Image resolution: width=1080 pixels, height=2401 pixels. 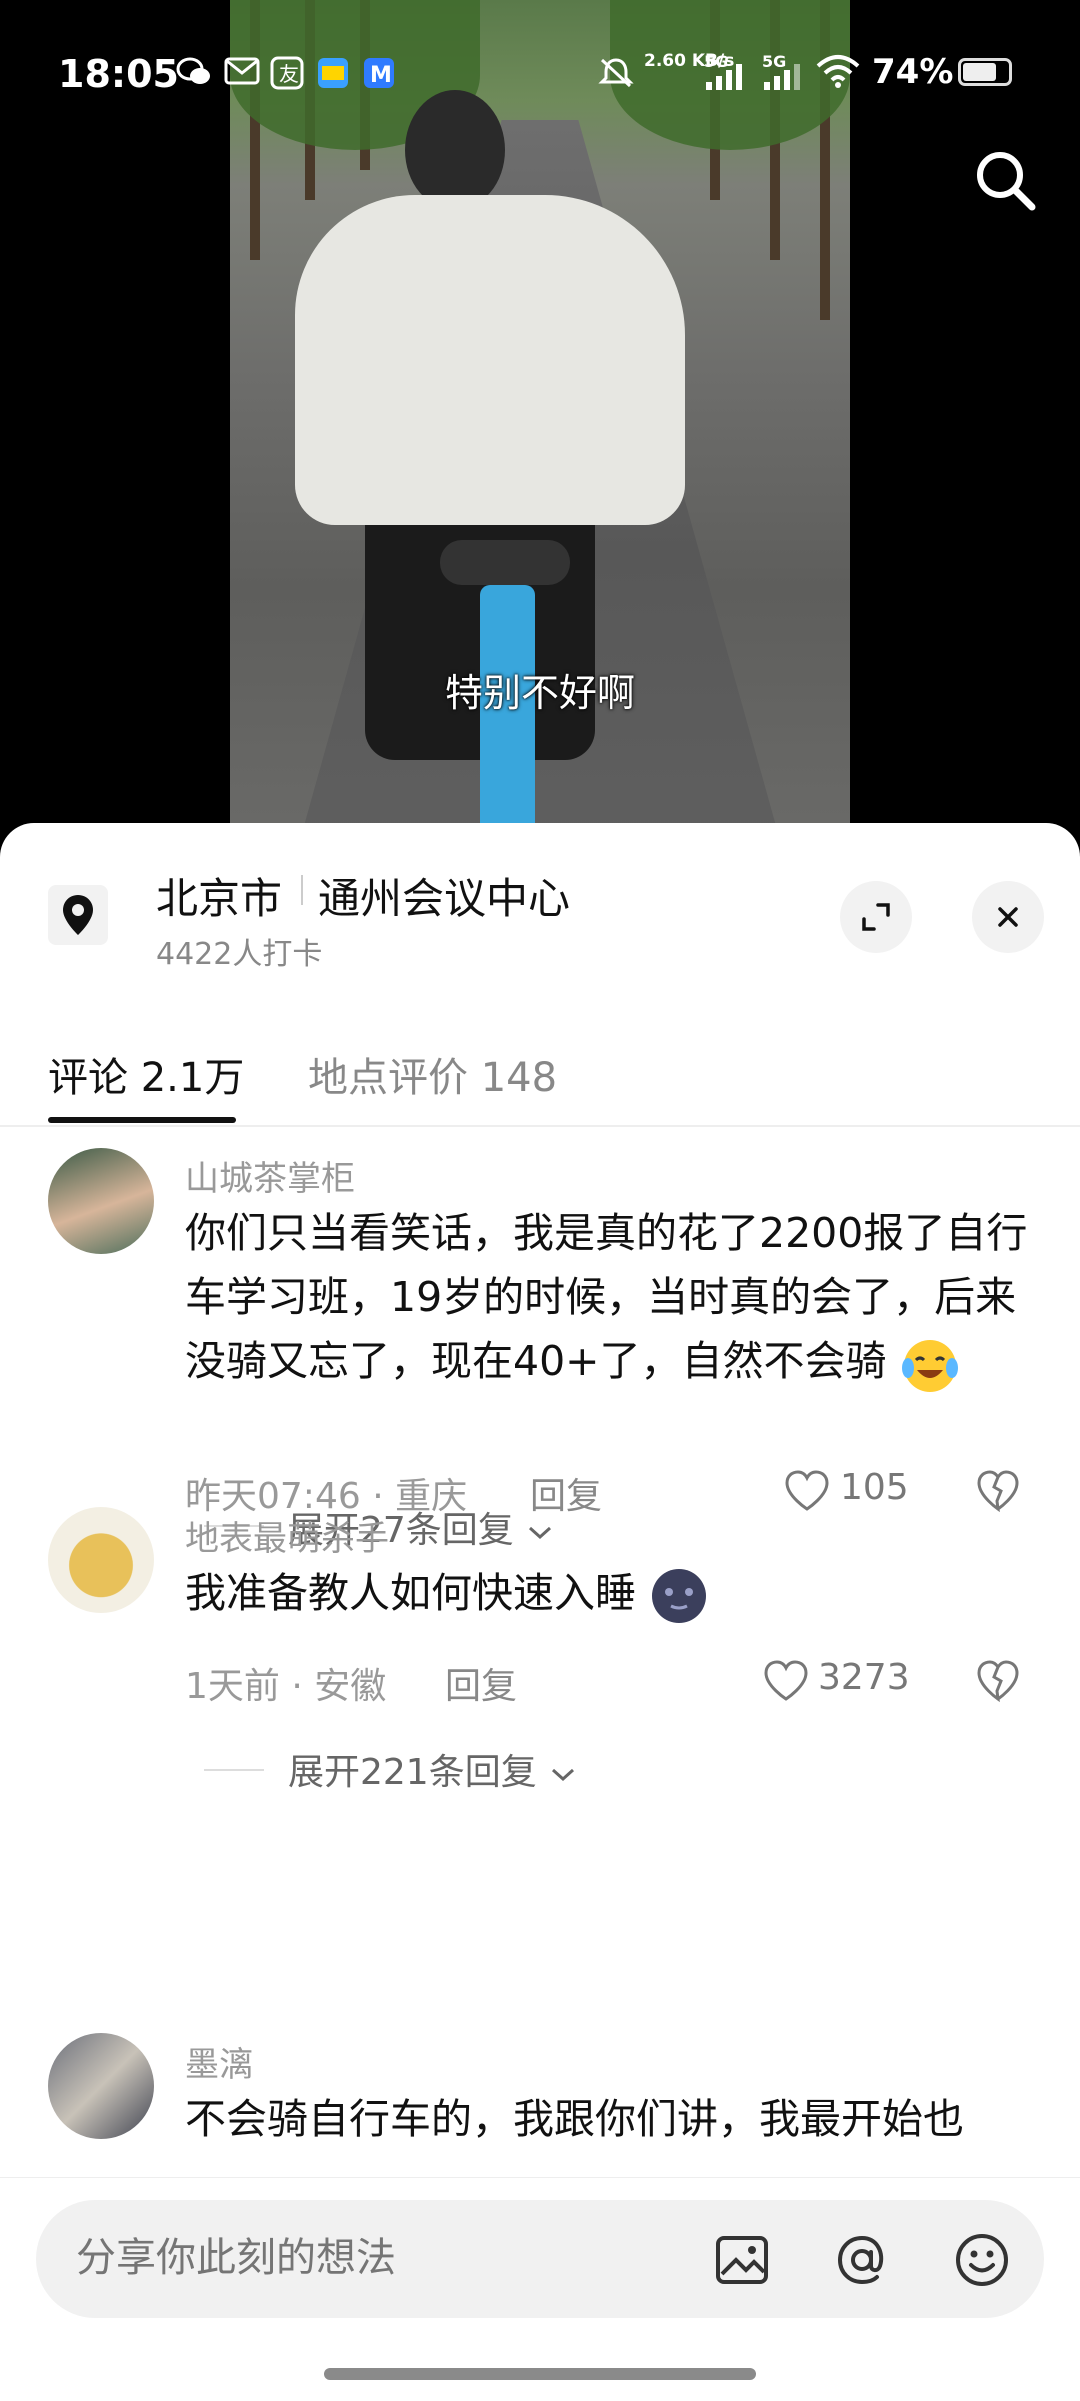 What do you see at coordinates (490, 360) in the screenshot?
I see `person-body` at bounding box center [490, 360].